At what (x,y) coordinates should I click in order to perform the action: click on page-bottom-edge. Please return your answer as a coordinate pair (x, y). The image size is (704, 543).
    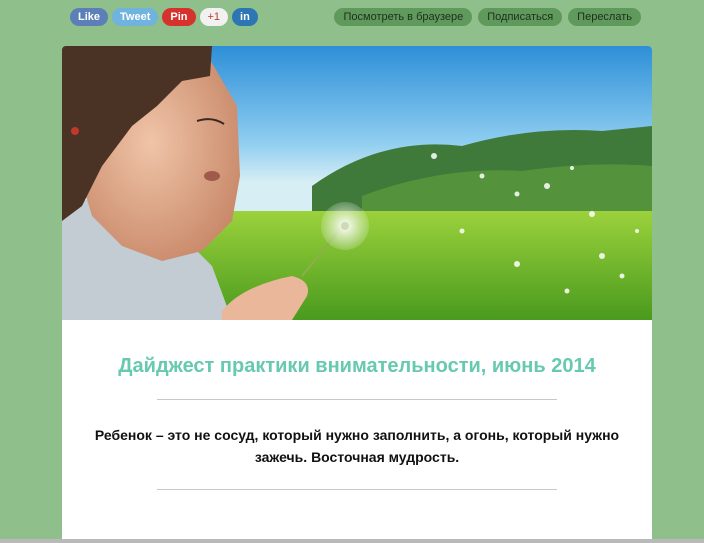
    Looking at the image, I should click on (352, 541).